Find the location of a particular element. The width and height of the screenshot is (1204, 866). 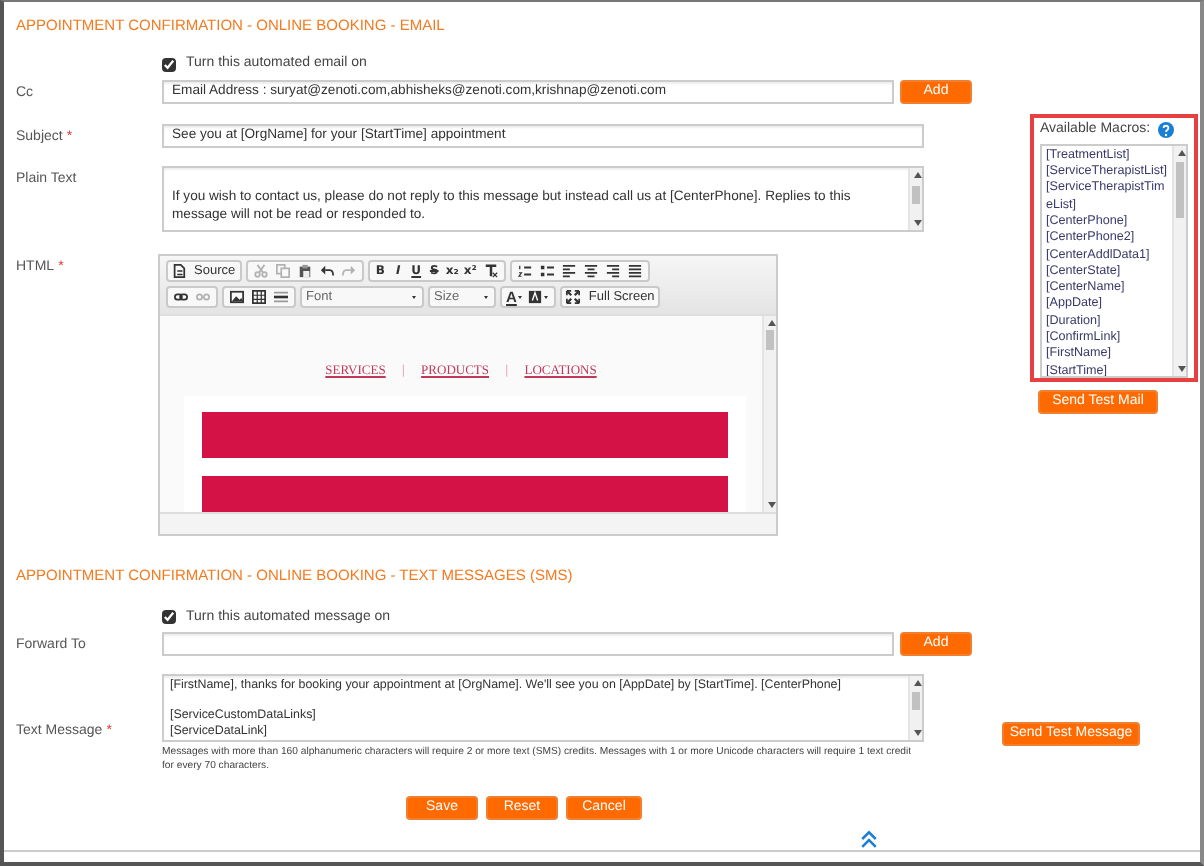

document-icon is located at coordinates (179, 271).